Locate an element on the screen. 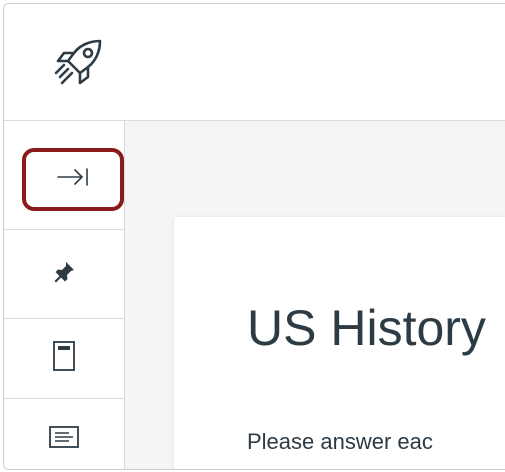 This screenshot has width=505, height=472. expand-sidebar-button is located at coordinates (73, 179).